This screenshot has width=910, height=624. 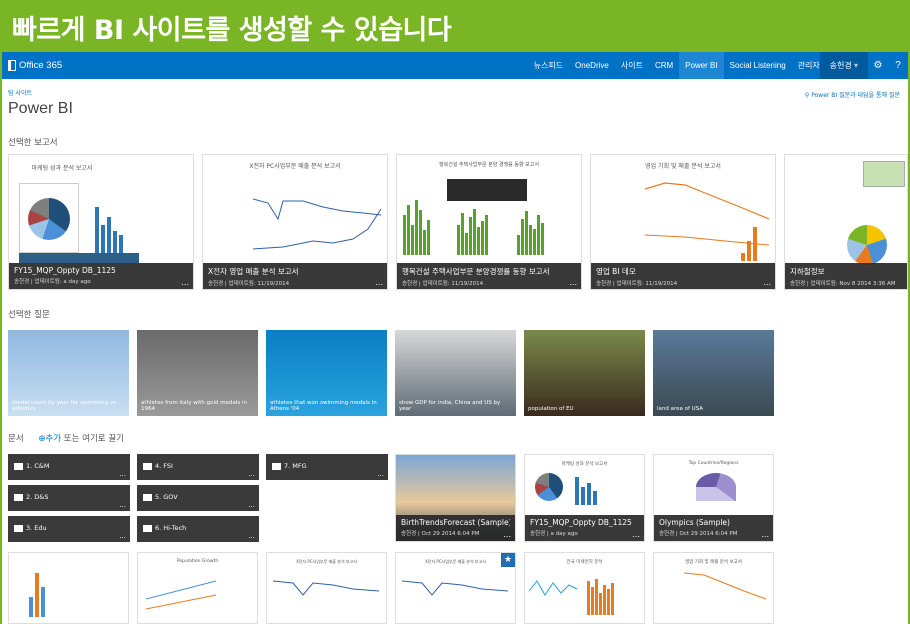 What do you see at coordinates (852, 94) in the screenshot?
I see `help-link: ⚲ Power BI 질문과 대답을 통해 질문` at bounding box center [852, 94].